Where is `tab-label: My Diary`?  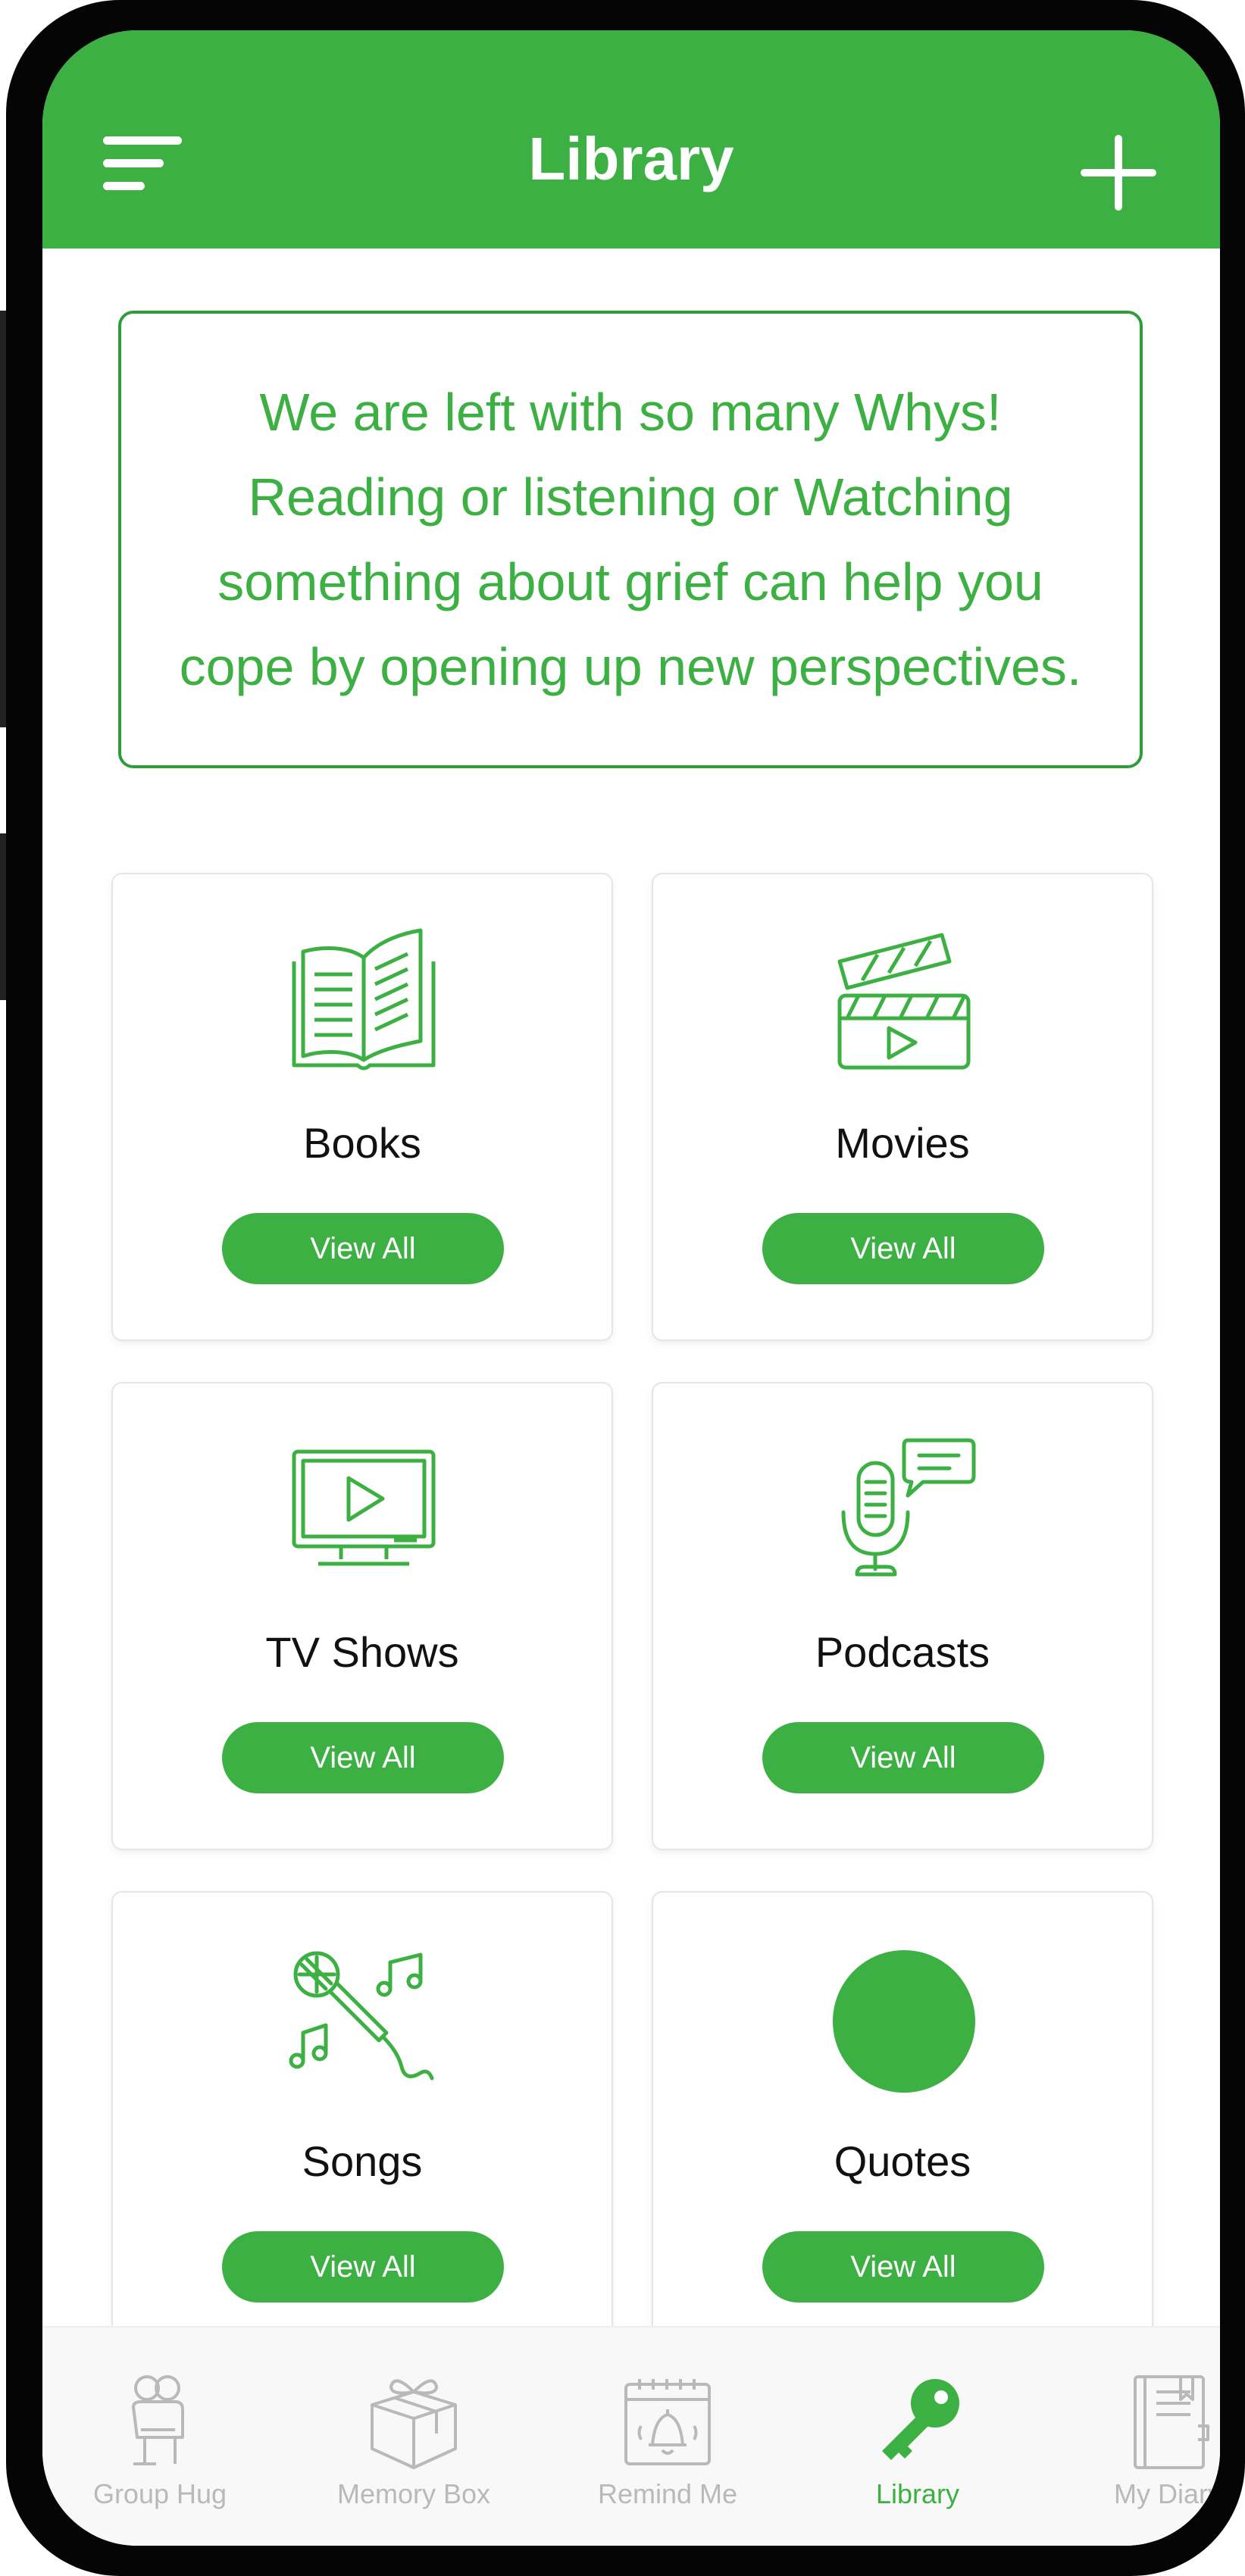
tab-label: My Diary is located at coordinates (1167, 2493).